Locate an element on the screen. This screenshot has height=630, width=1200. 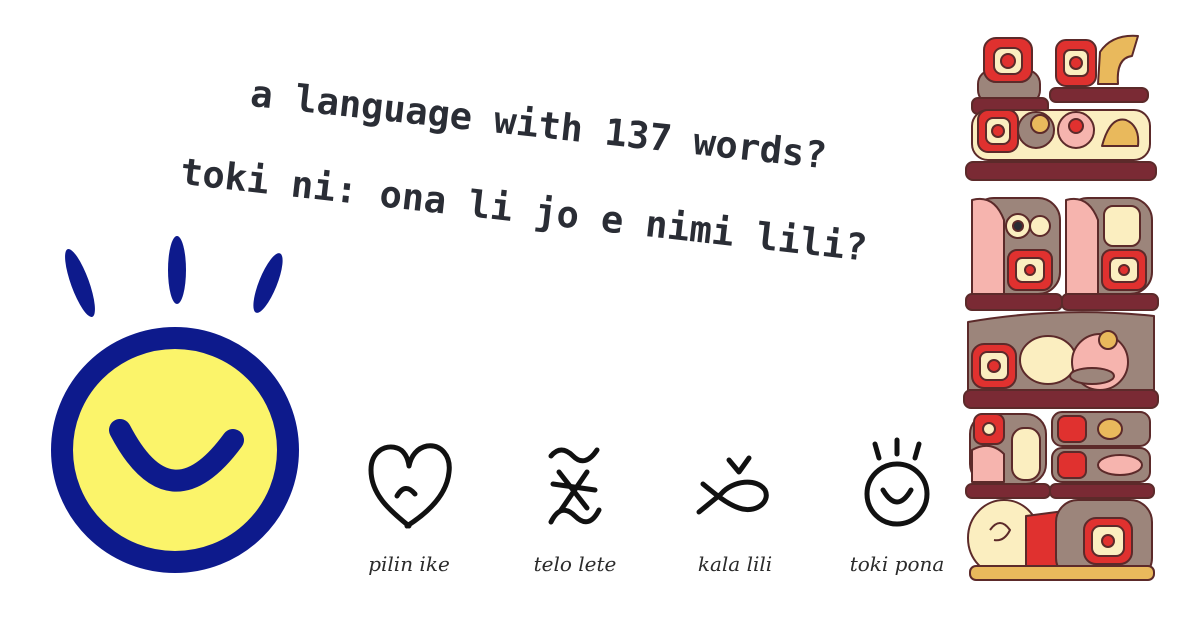
sad-heart-glyph-icon is located at coordinates (410, 486).